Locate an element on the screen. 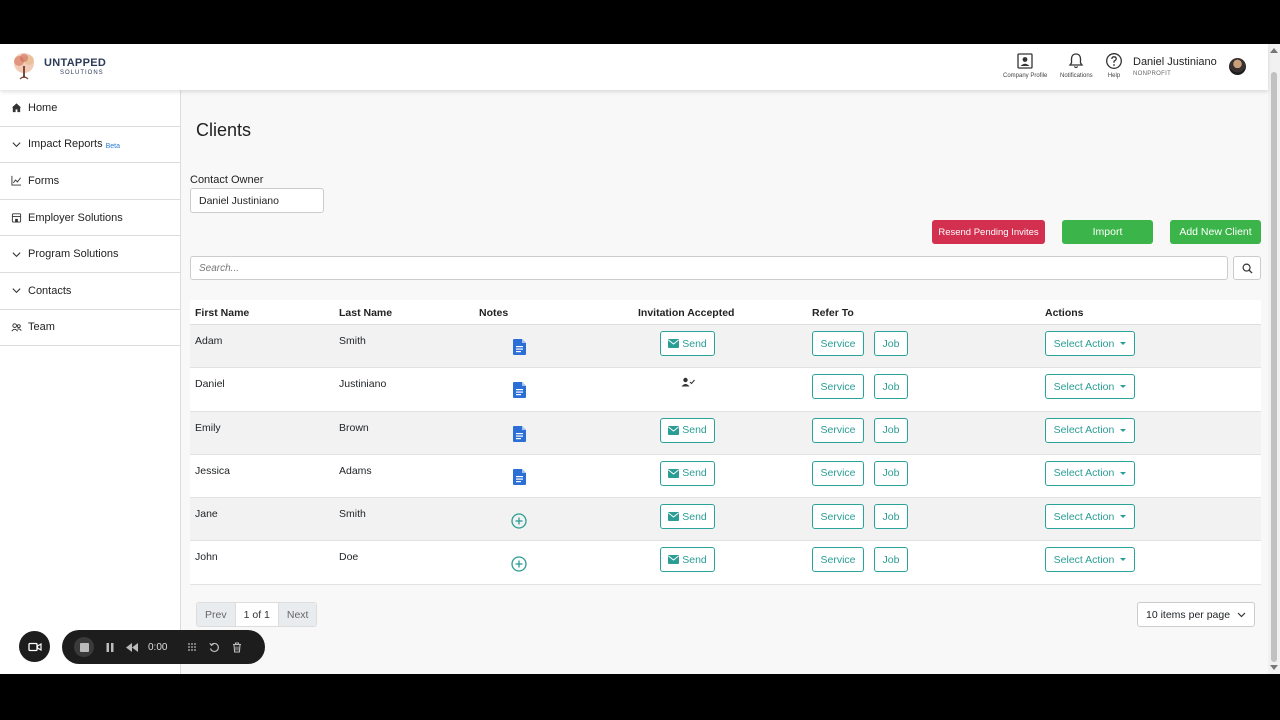  sidebar-item-impact-reports: Impact Reports Beta is located at coordinates (90, 145).